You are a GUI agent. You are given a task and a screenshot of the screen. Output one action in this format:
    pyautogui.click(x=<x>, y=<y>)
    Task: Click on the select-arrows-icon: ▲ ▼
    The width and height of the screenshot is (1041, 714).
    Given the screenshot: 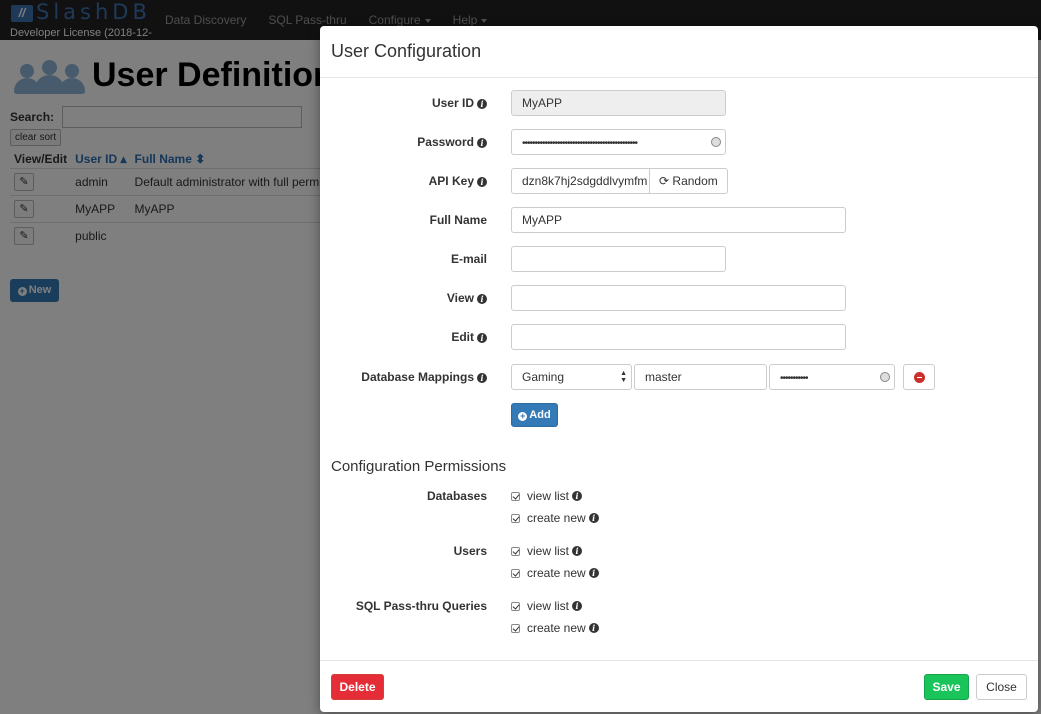 What is the action you would take?
    pyautogui.click(x=623, y=377)
    